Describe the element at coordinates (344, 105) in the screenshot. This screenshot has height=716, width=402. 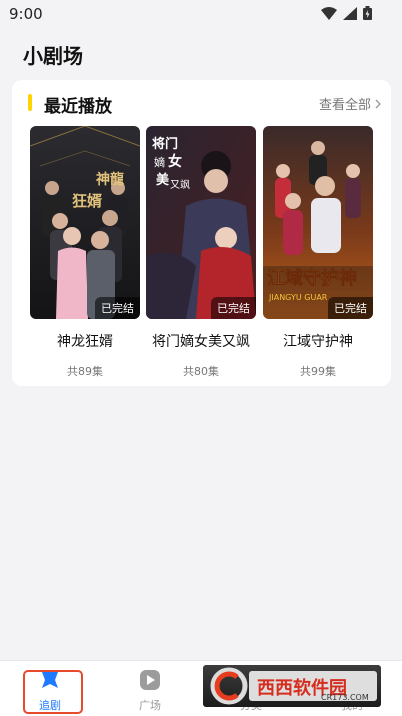
I see `view-all-label: 查看全部` at that location.